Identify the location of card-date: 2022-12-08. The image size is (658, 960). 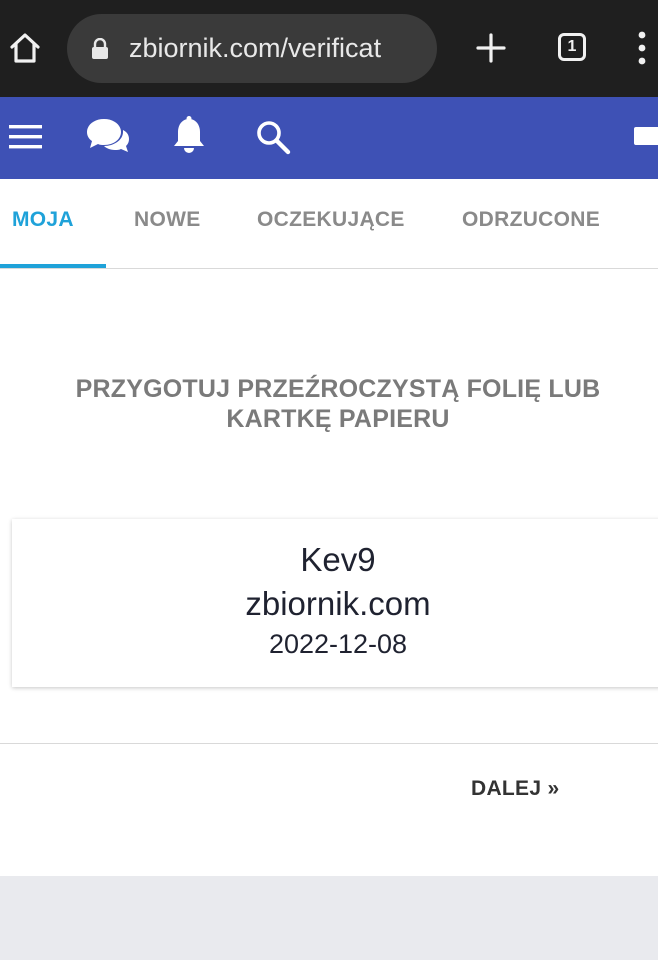
(338, 644).